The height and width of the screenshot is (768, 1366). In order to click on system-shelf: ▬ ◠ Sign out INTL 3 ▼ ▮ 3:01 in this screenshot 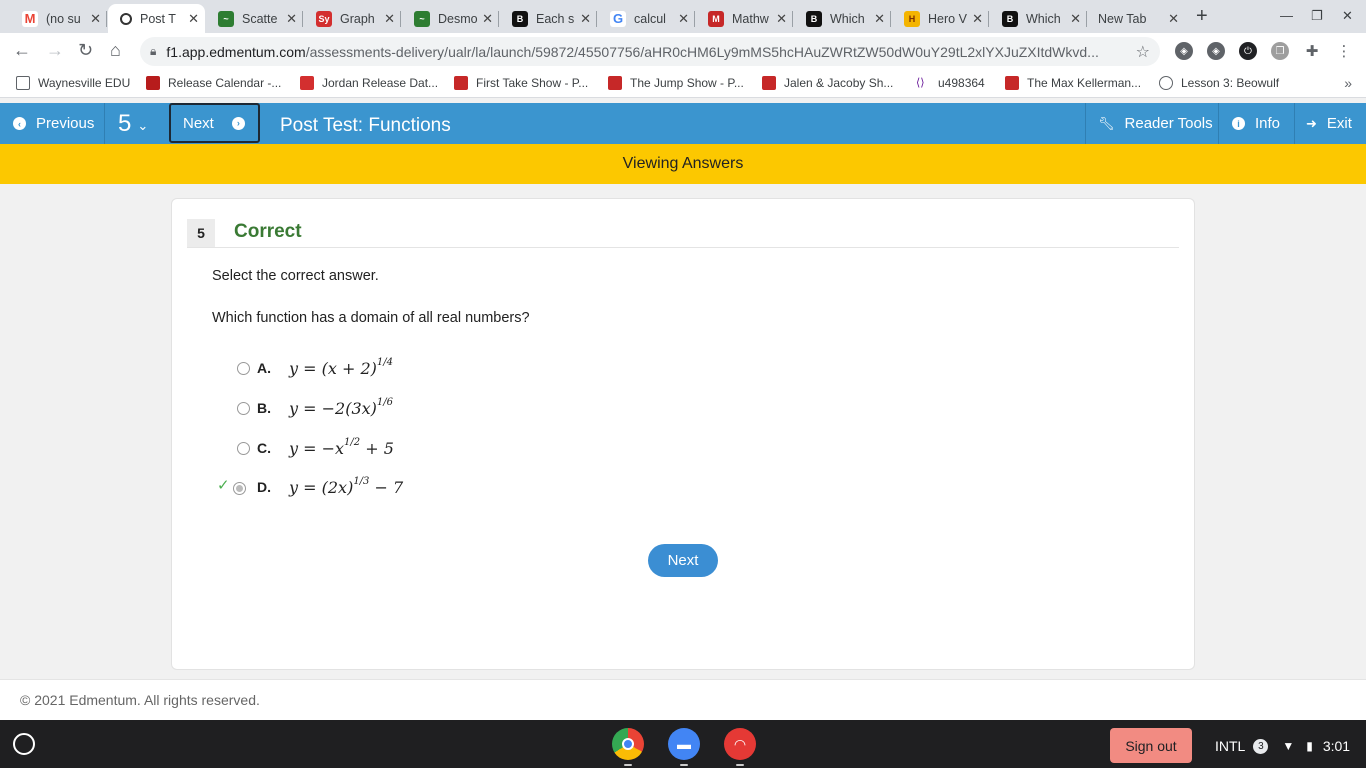, I will do `click(683, 744)`.